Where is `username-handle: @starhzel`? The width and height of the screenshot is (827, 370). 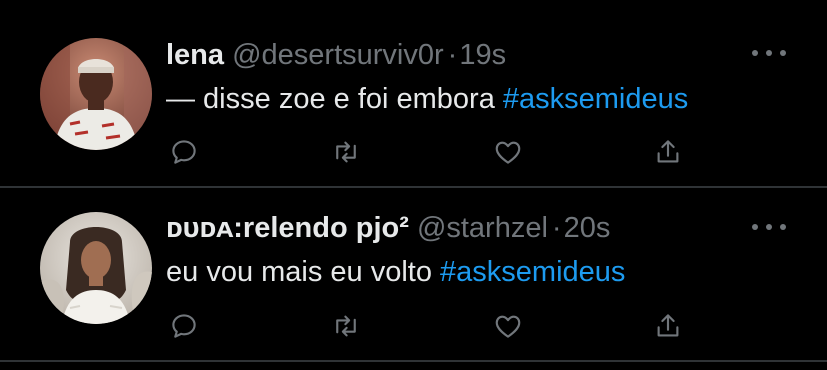
username-handle: @starhzel is located at coordinates (482, 228).